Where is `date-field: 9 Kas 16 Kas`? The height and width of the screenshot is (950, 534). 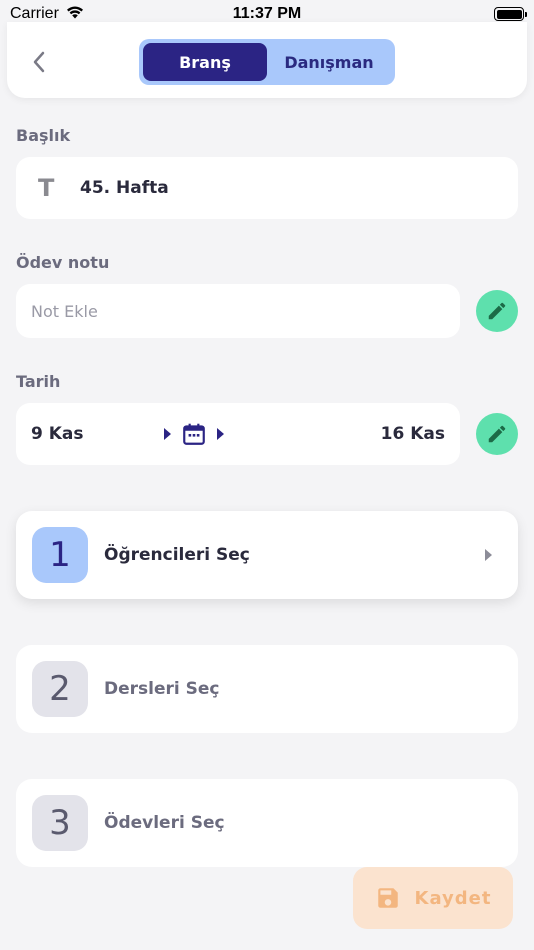 date-field: 9 Kas 16 Kas is located at coordinates (238, 434).